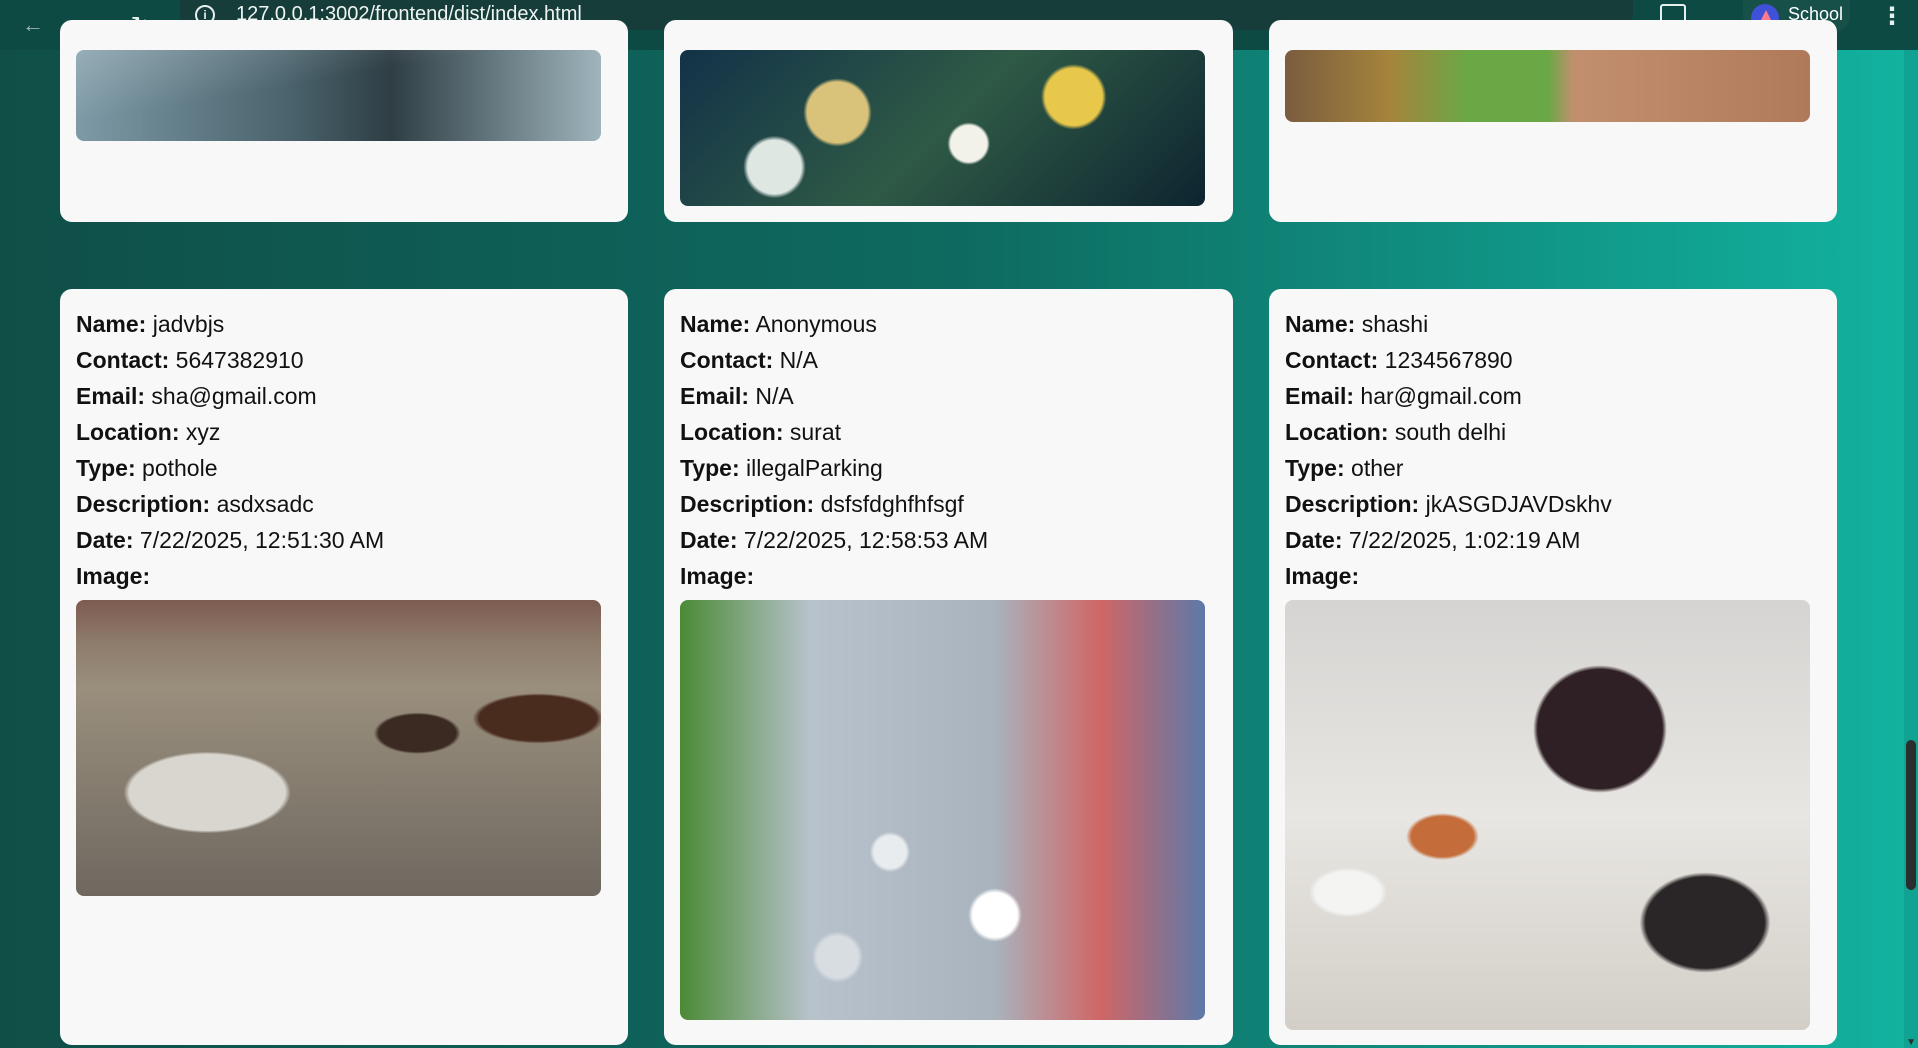  Describe the element at coordinates (190, 360) in the screenshot. I see `contact-field: Contact: 5647382910` at that location.